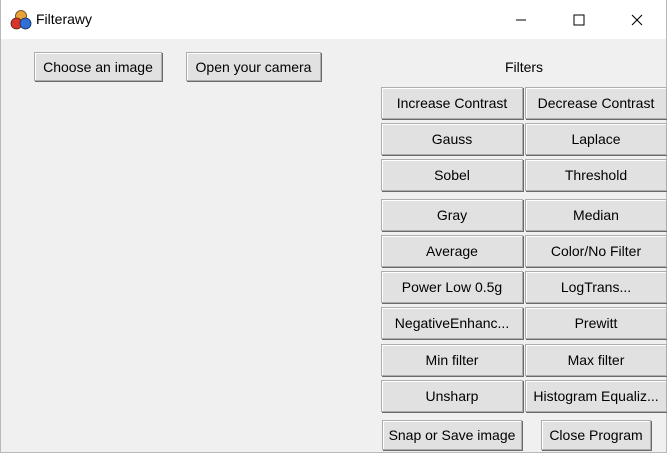 Image resolution: width=667 pixels, height=453 pixels. What do you see at coordinates (452, 103) in the screenshot?
I see `filter-button-increase-contrast: Increase Contrast` at bounding box center [452, 103].